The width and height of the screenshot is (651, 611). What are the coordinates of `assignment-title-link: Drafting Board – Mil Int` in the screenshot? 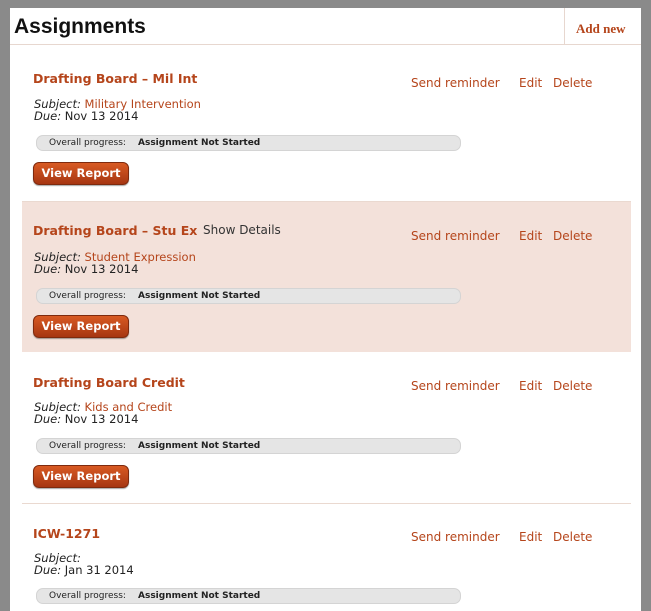 It's located at (115, 78).